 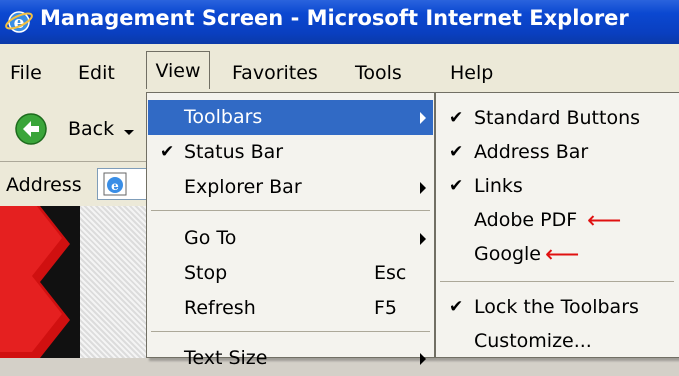 What do you see at coordinates (226, 358) in the screenshot?
I see `view-menu-text-size-label: Text Size` at bounding box center [226, 358].